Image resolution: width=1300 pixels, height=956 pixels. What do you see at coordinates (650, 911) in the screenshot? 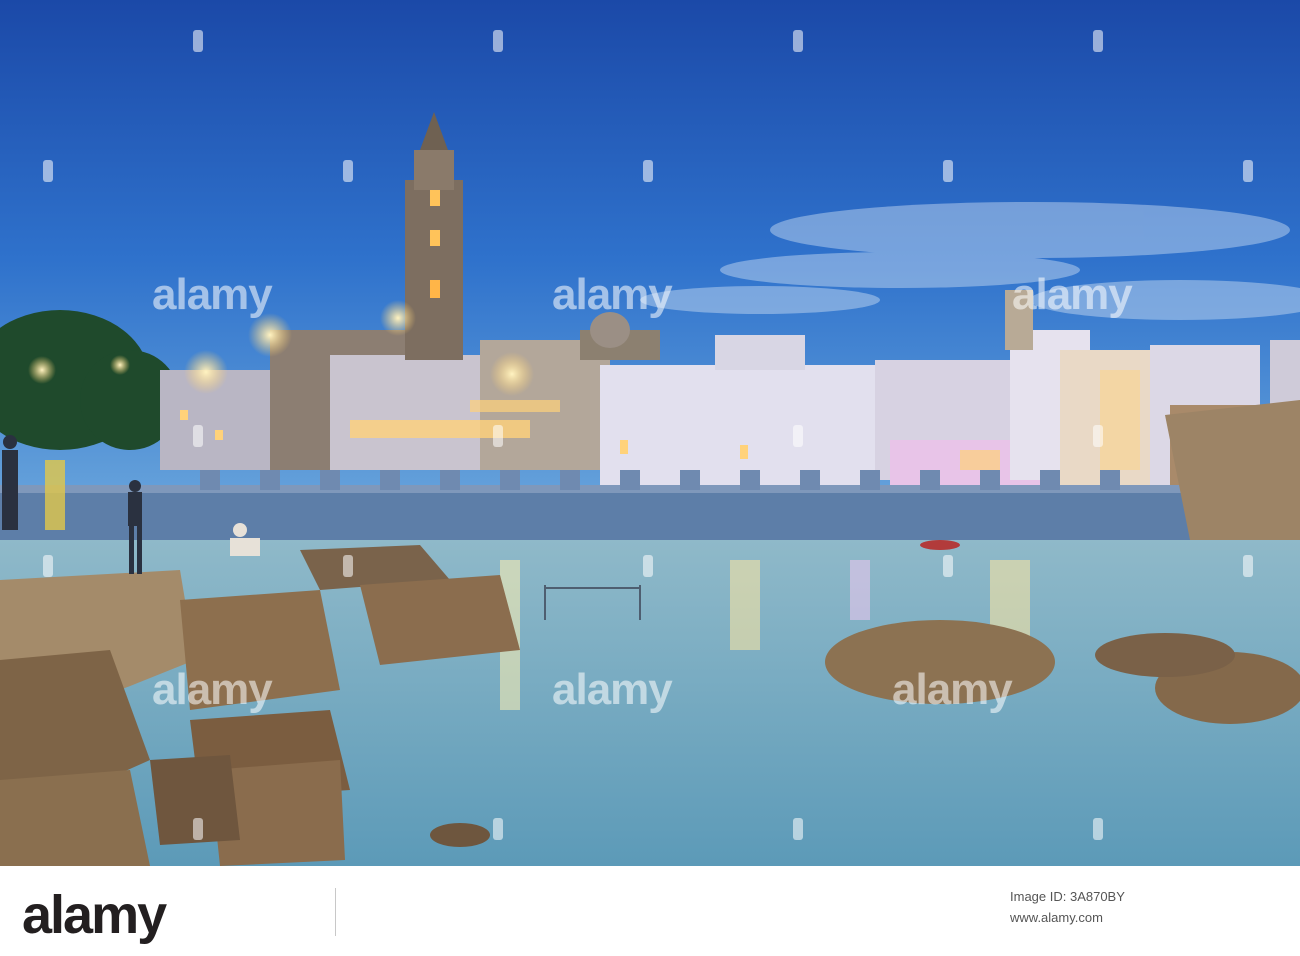
I see `footer-bar: alamy` at bounding box center [650, 911].